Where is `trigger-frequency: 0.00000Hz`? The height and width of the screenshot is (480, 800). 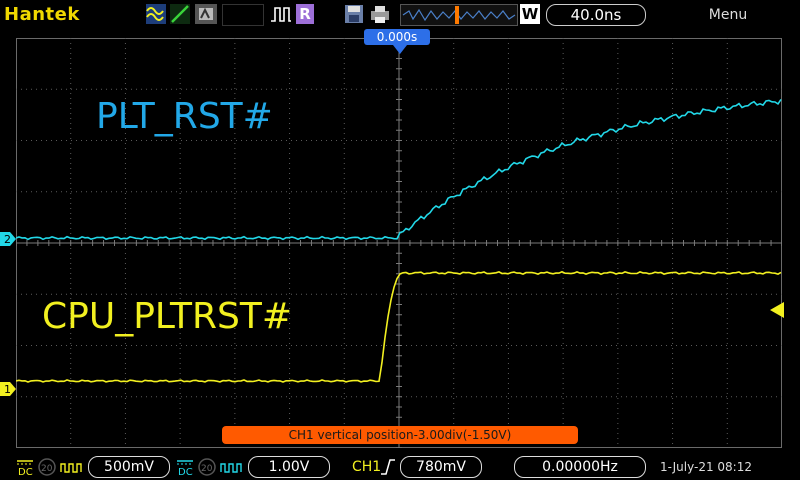 trigger-frequency: 0.00000Hz is located at coordinates (580, 467).